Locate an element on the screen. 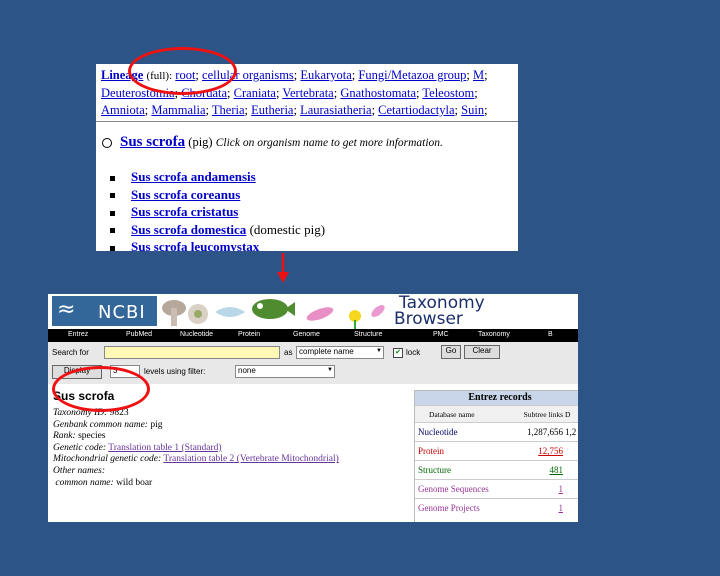 This screenshot has height=576, width=720. entrez-row: Genome Sequences 1 is located at coordinates (496, 488).